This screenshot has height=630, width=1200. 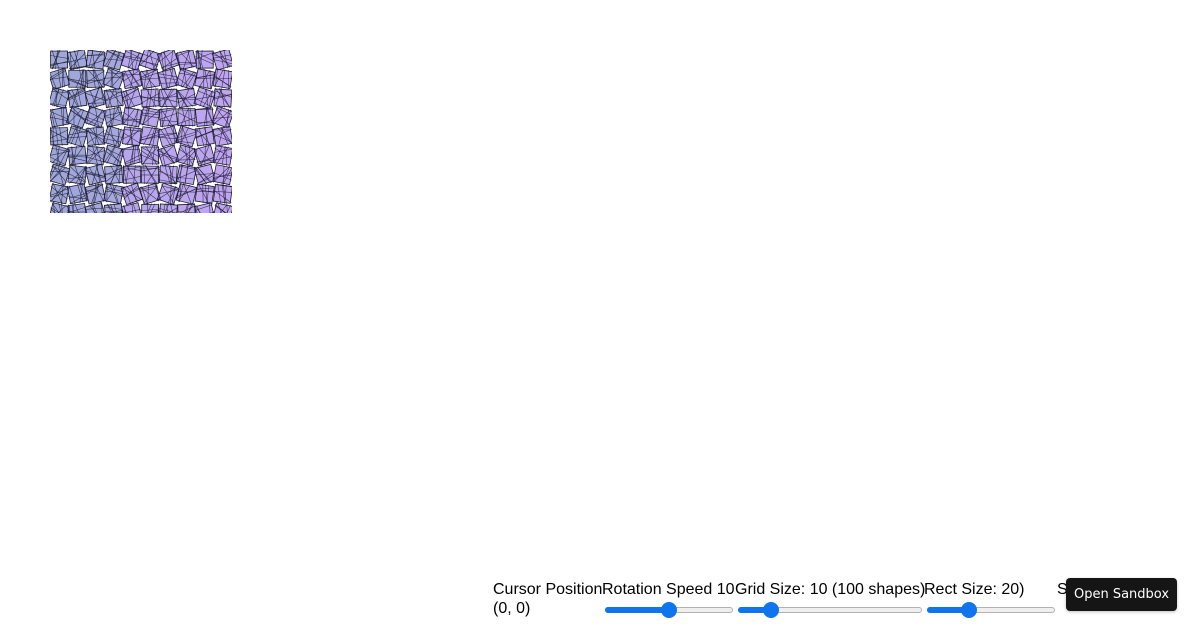 I want to click on rect-size-control: Rect Size: 20), so click(x=989, y=599).